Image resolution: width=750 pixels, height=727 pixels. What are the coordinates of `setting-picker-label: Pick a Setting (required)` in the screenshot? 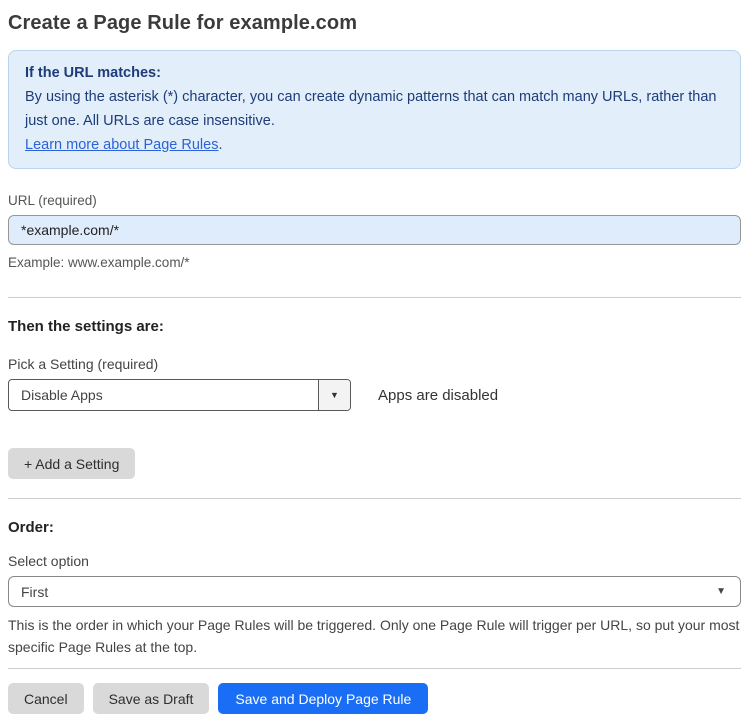 It's located at (83, 364).